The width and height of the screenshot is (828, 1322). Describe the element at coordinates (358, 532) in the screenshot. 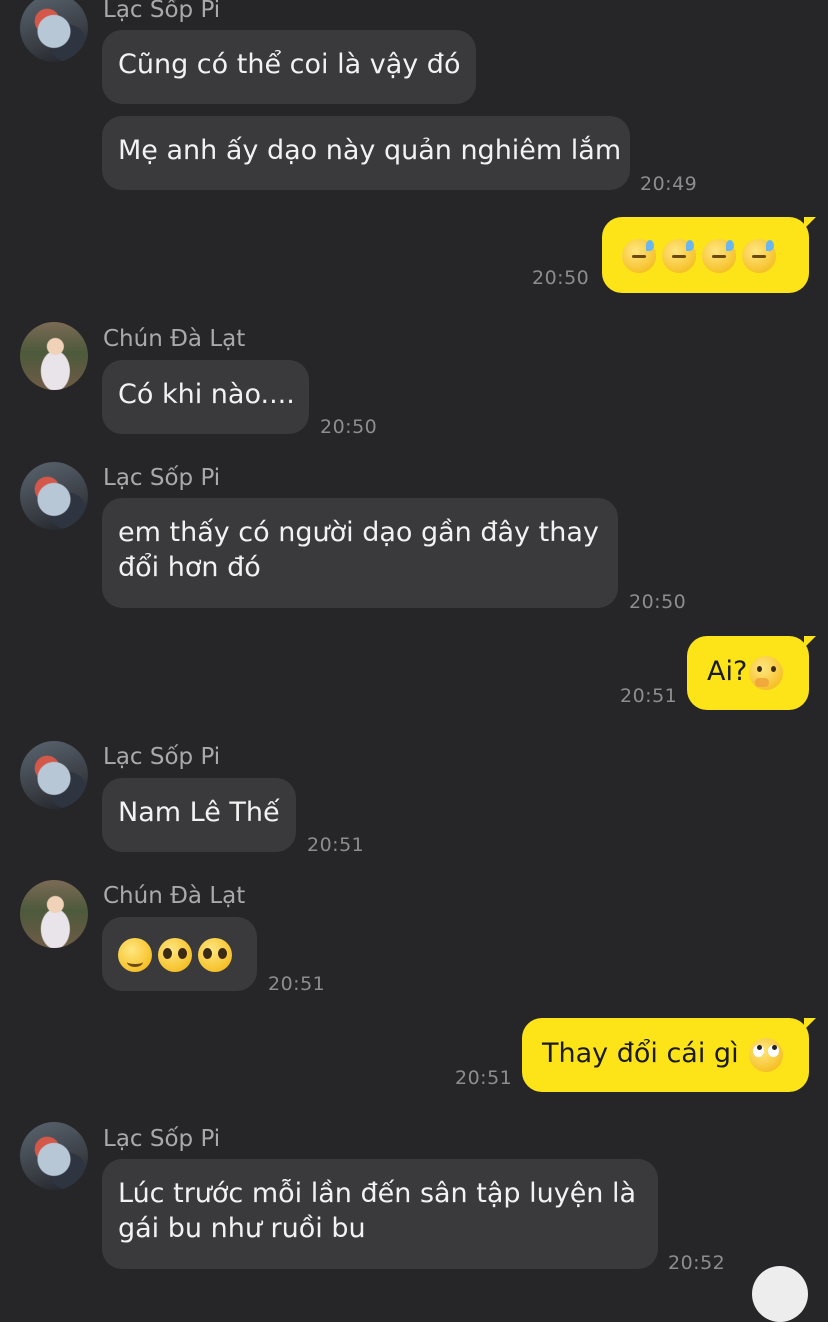

I see `message-text-line: em thấy có người dạo gần đây thay` at that location.